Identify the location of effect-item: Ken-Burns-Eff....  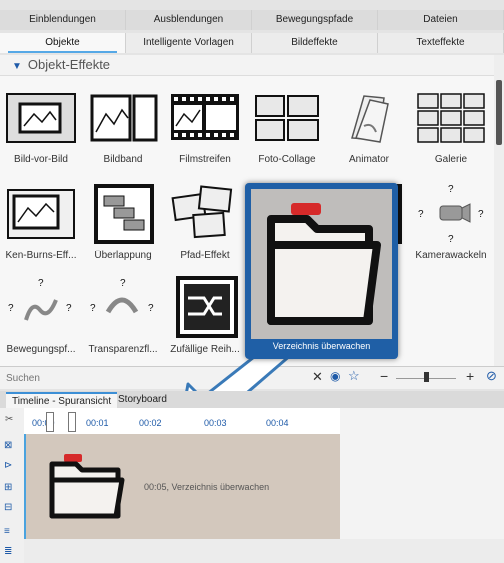
(41, 223).